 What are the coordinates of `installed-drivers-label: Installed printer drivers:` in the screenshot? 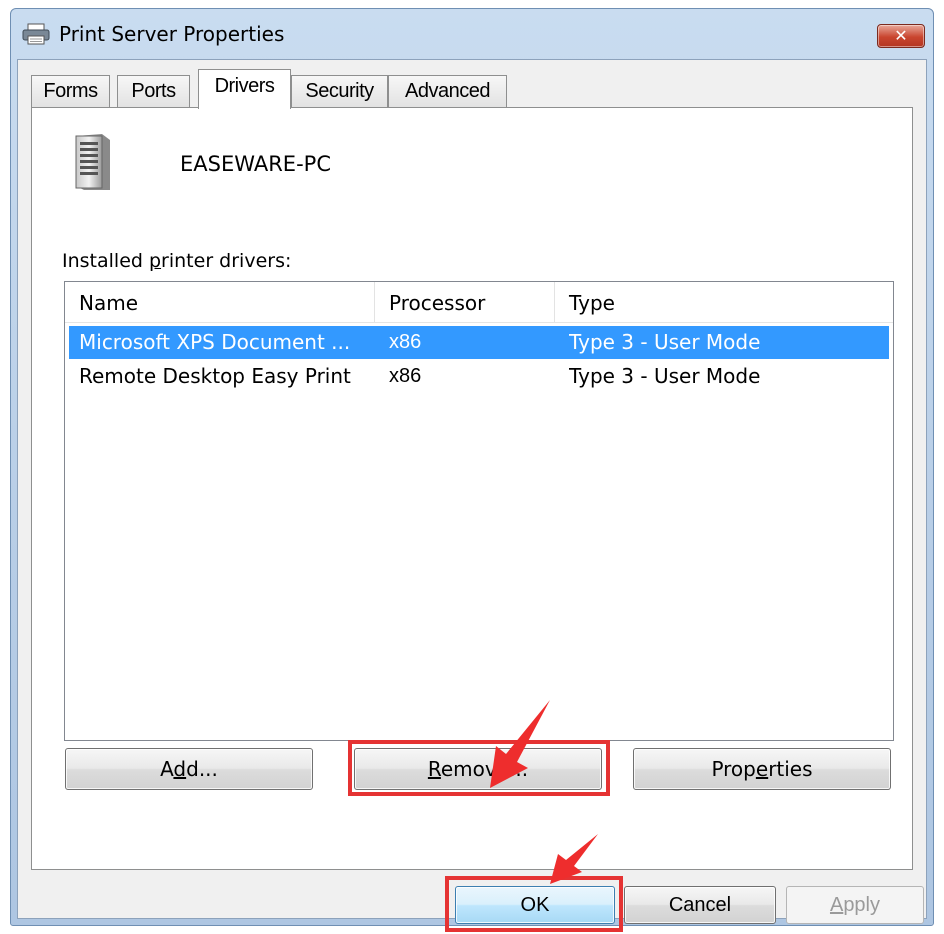 It's located at (177, 261).